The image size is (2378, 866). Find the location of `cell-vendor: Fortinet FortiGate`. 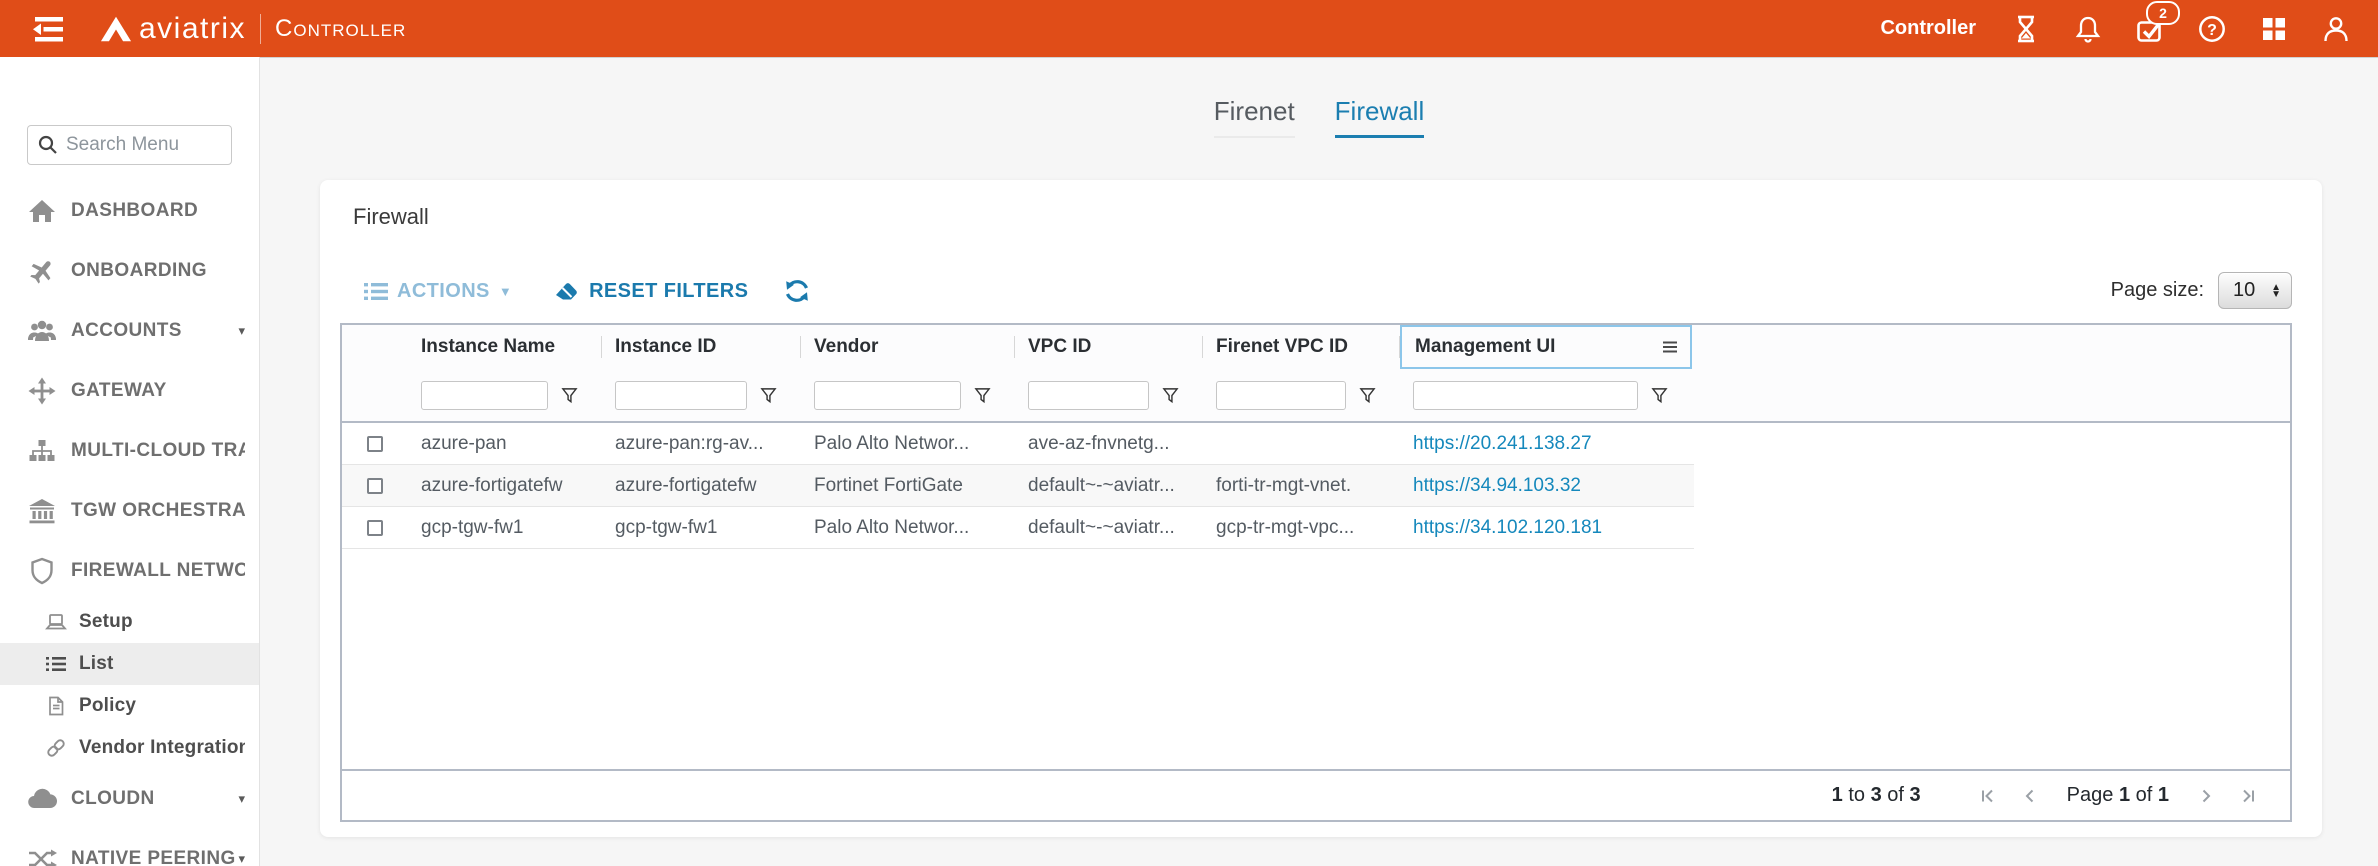

cell-vendor: Fortinet FortiGate is located at coordinates (888, 485).